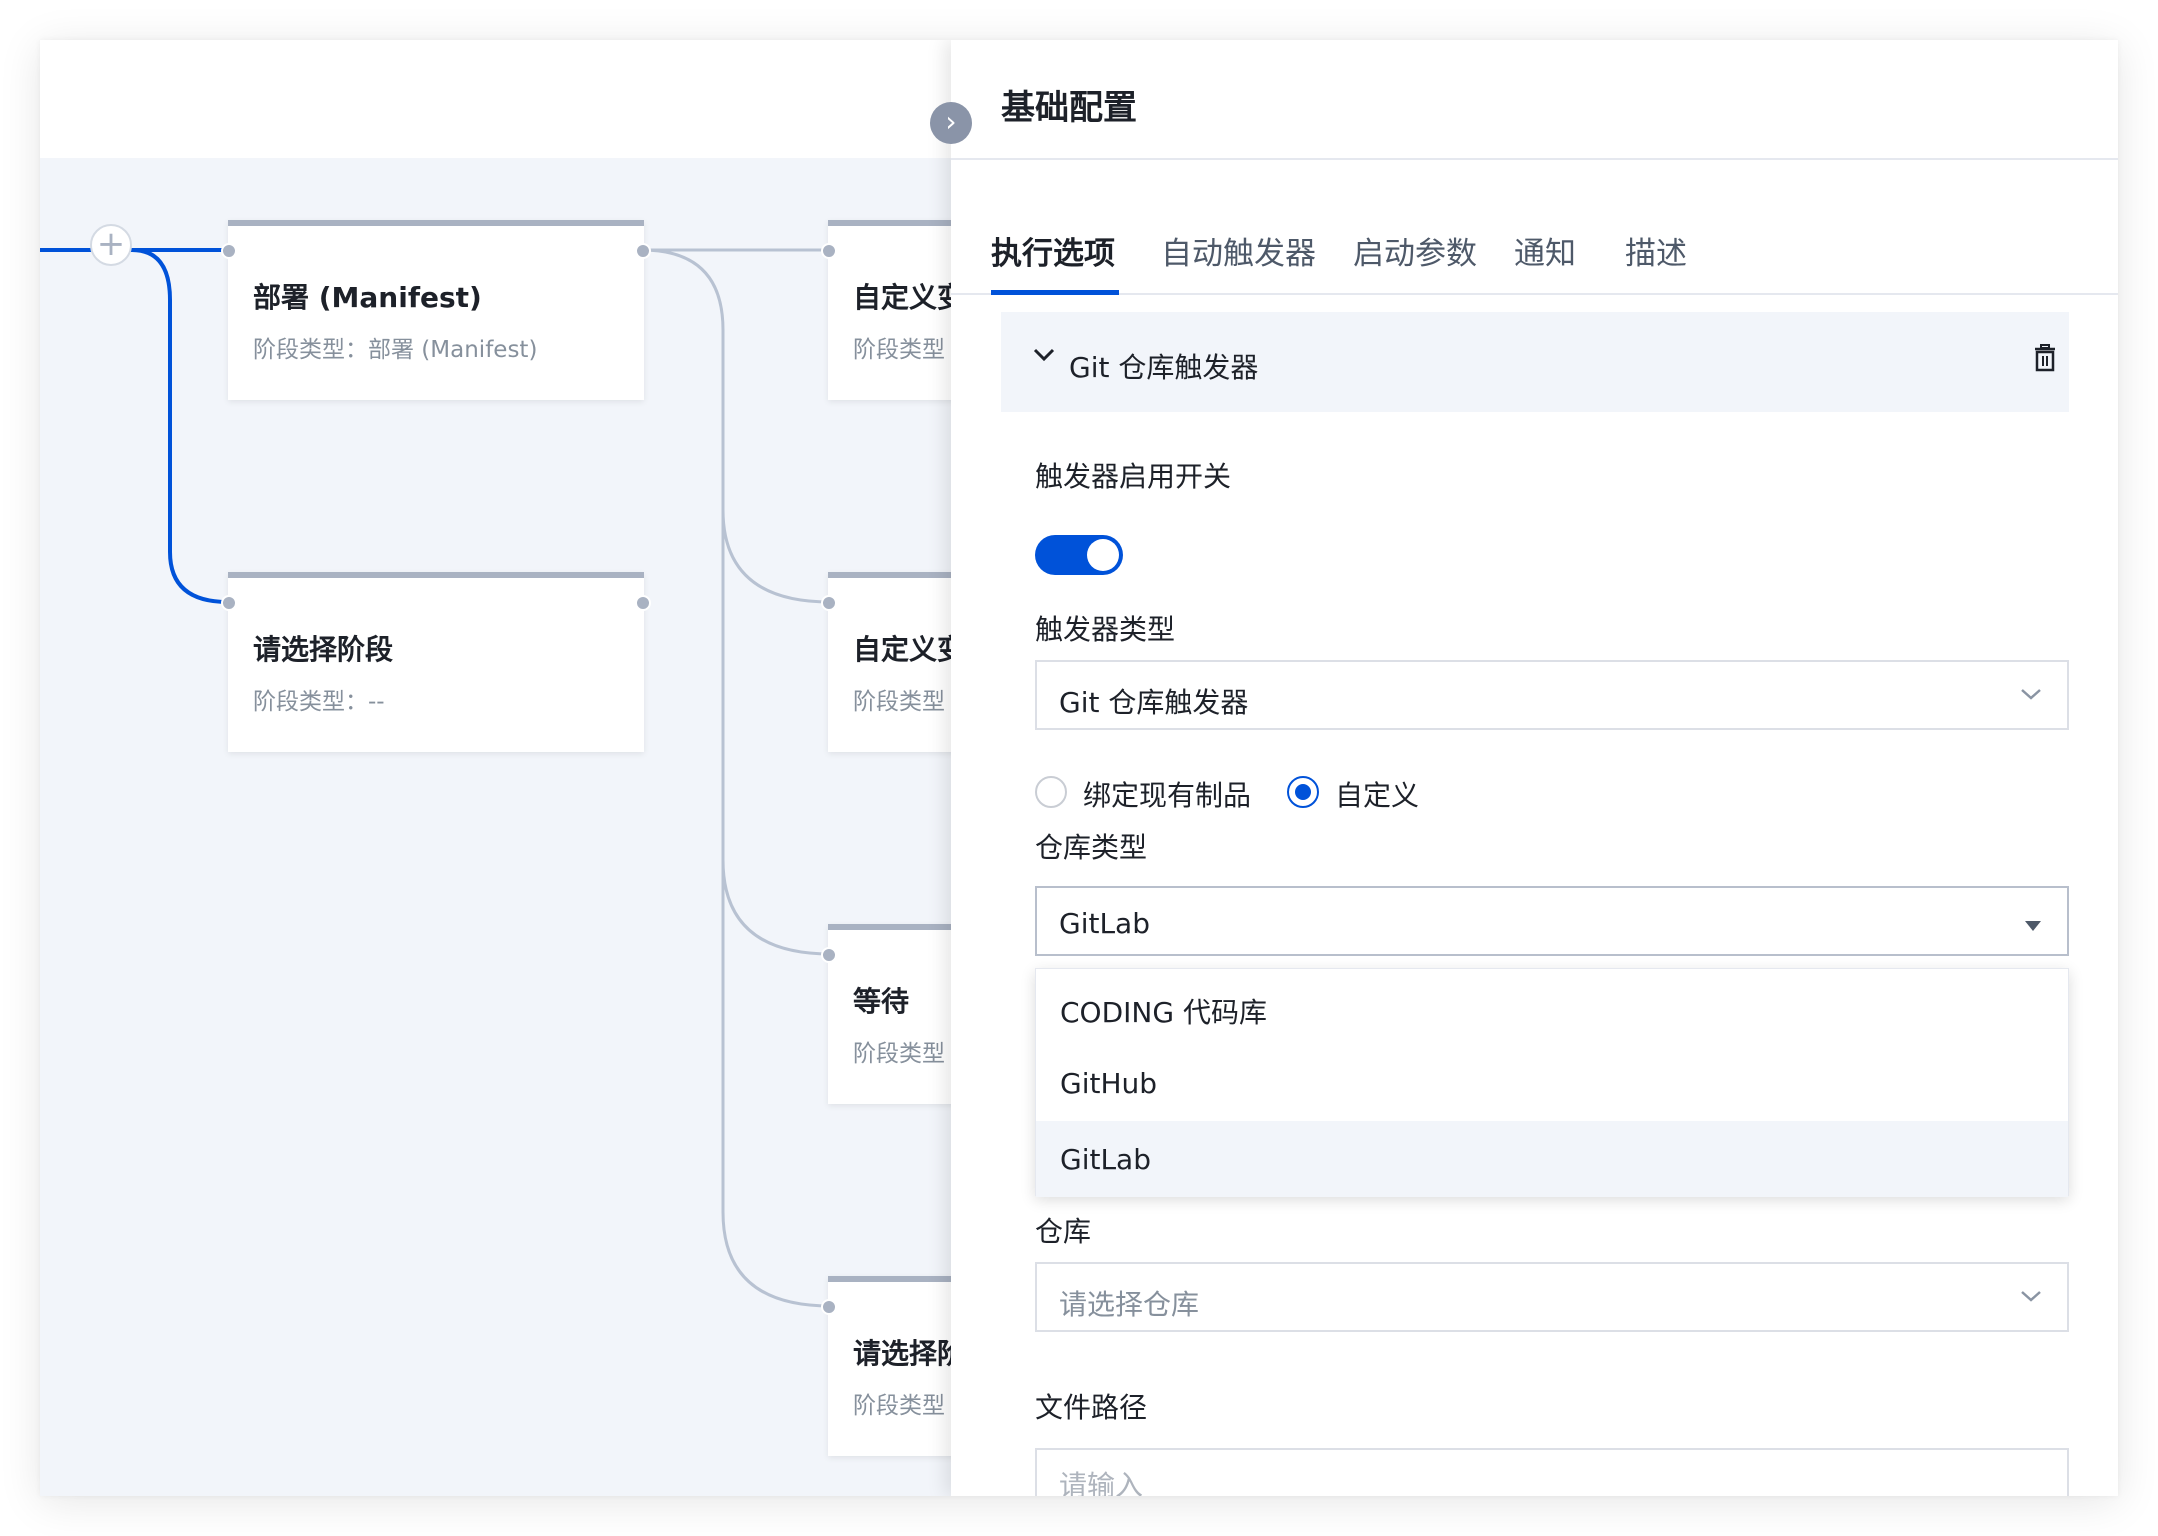  I want to click on repo-select: 请选择仓库, so click(1552, 1297).